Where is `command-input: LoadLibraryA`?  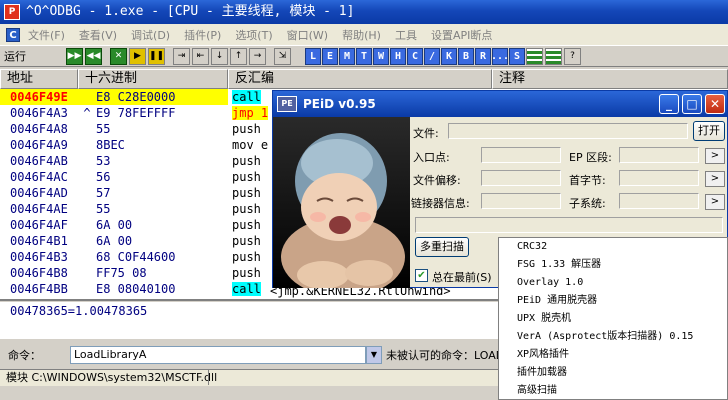 command-input: LoadLibraryA is located at coordinates (218, 355).